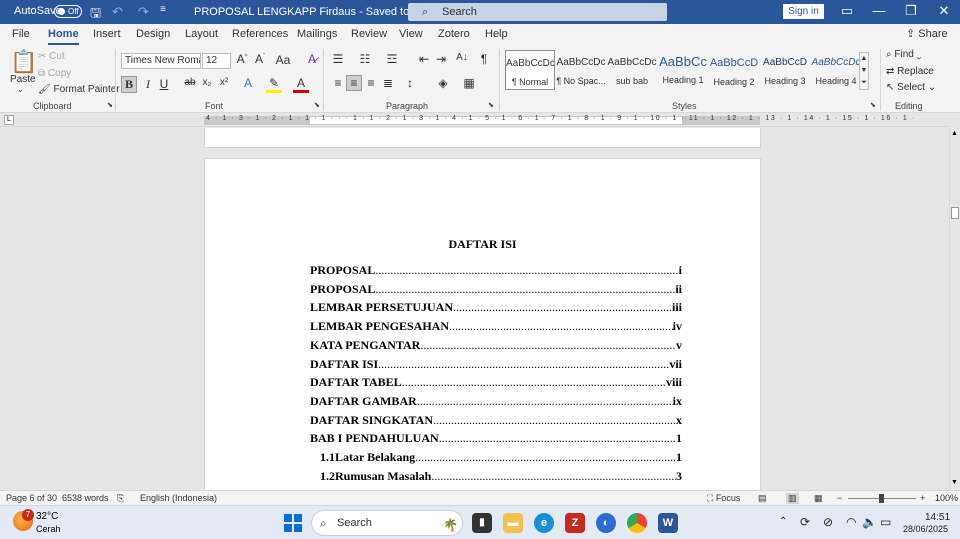 Image resolution: width=960 pixels, height=539 pixels. Describe the element at coordinates (903, 54) in the screenshot. I see `find-button: ⌕ Find ⌄` at that location.